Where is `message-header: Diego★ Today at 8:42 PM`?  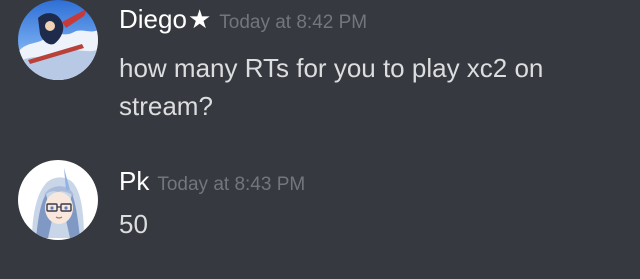
message-header: Diego★ Today at 8:42 PM is located at coordinates (243, 19).